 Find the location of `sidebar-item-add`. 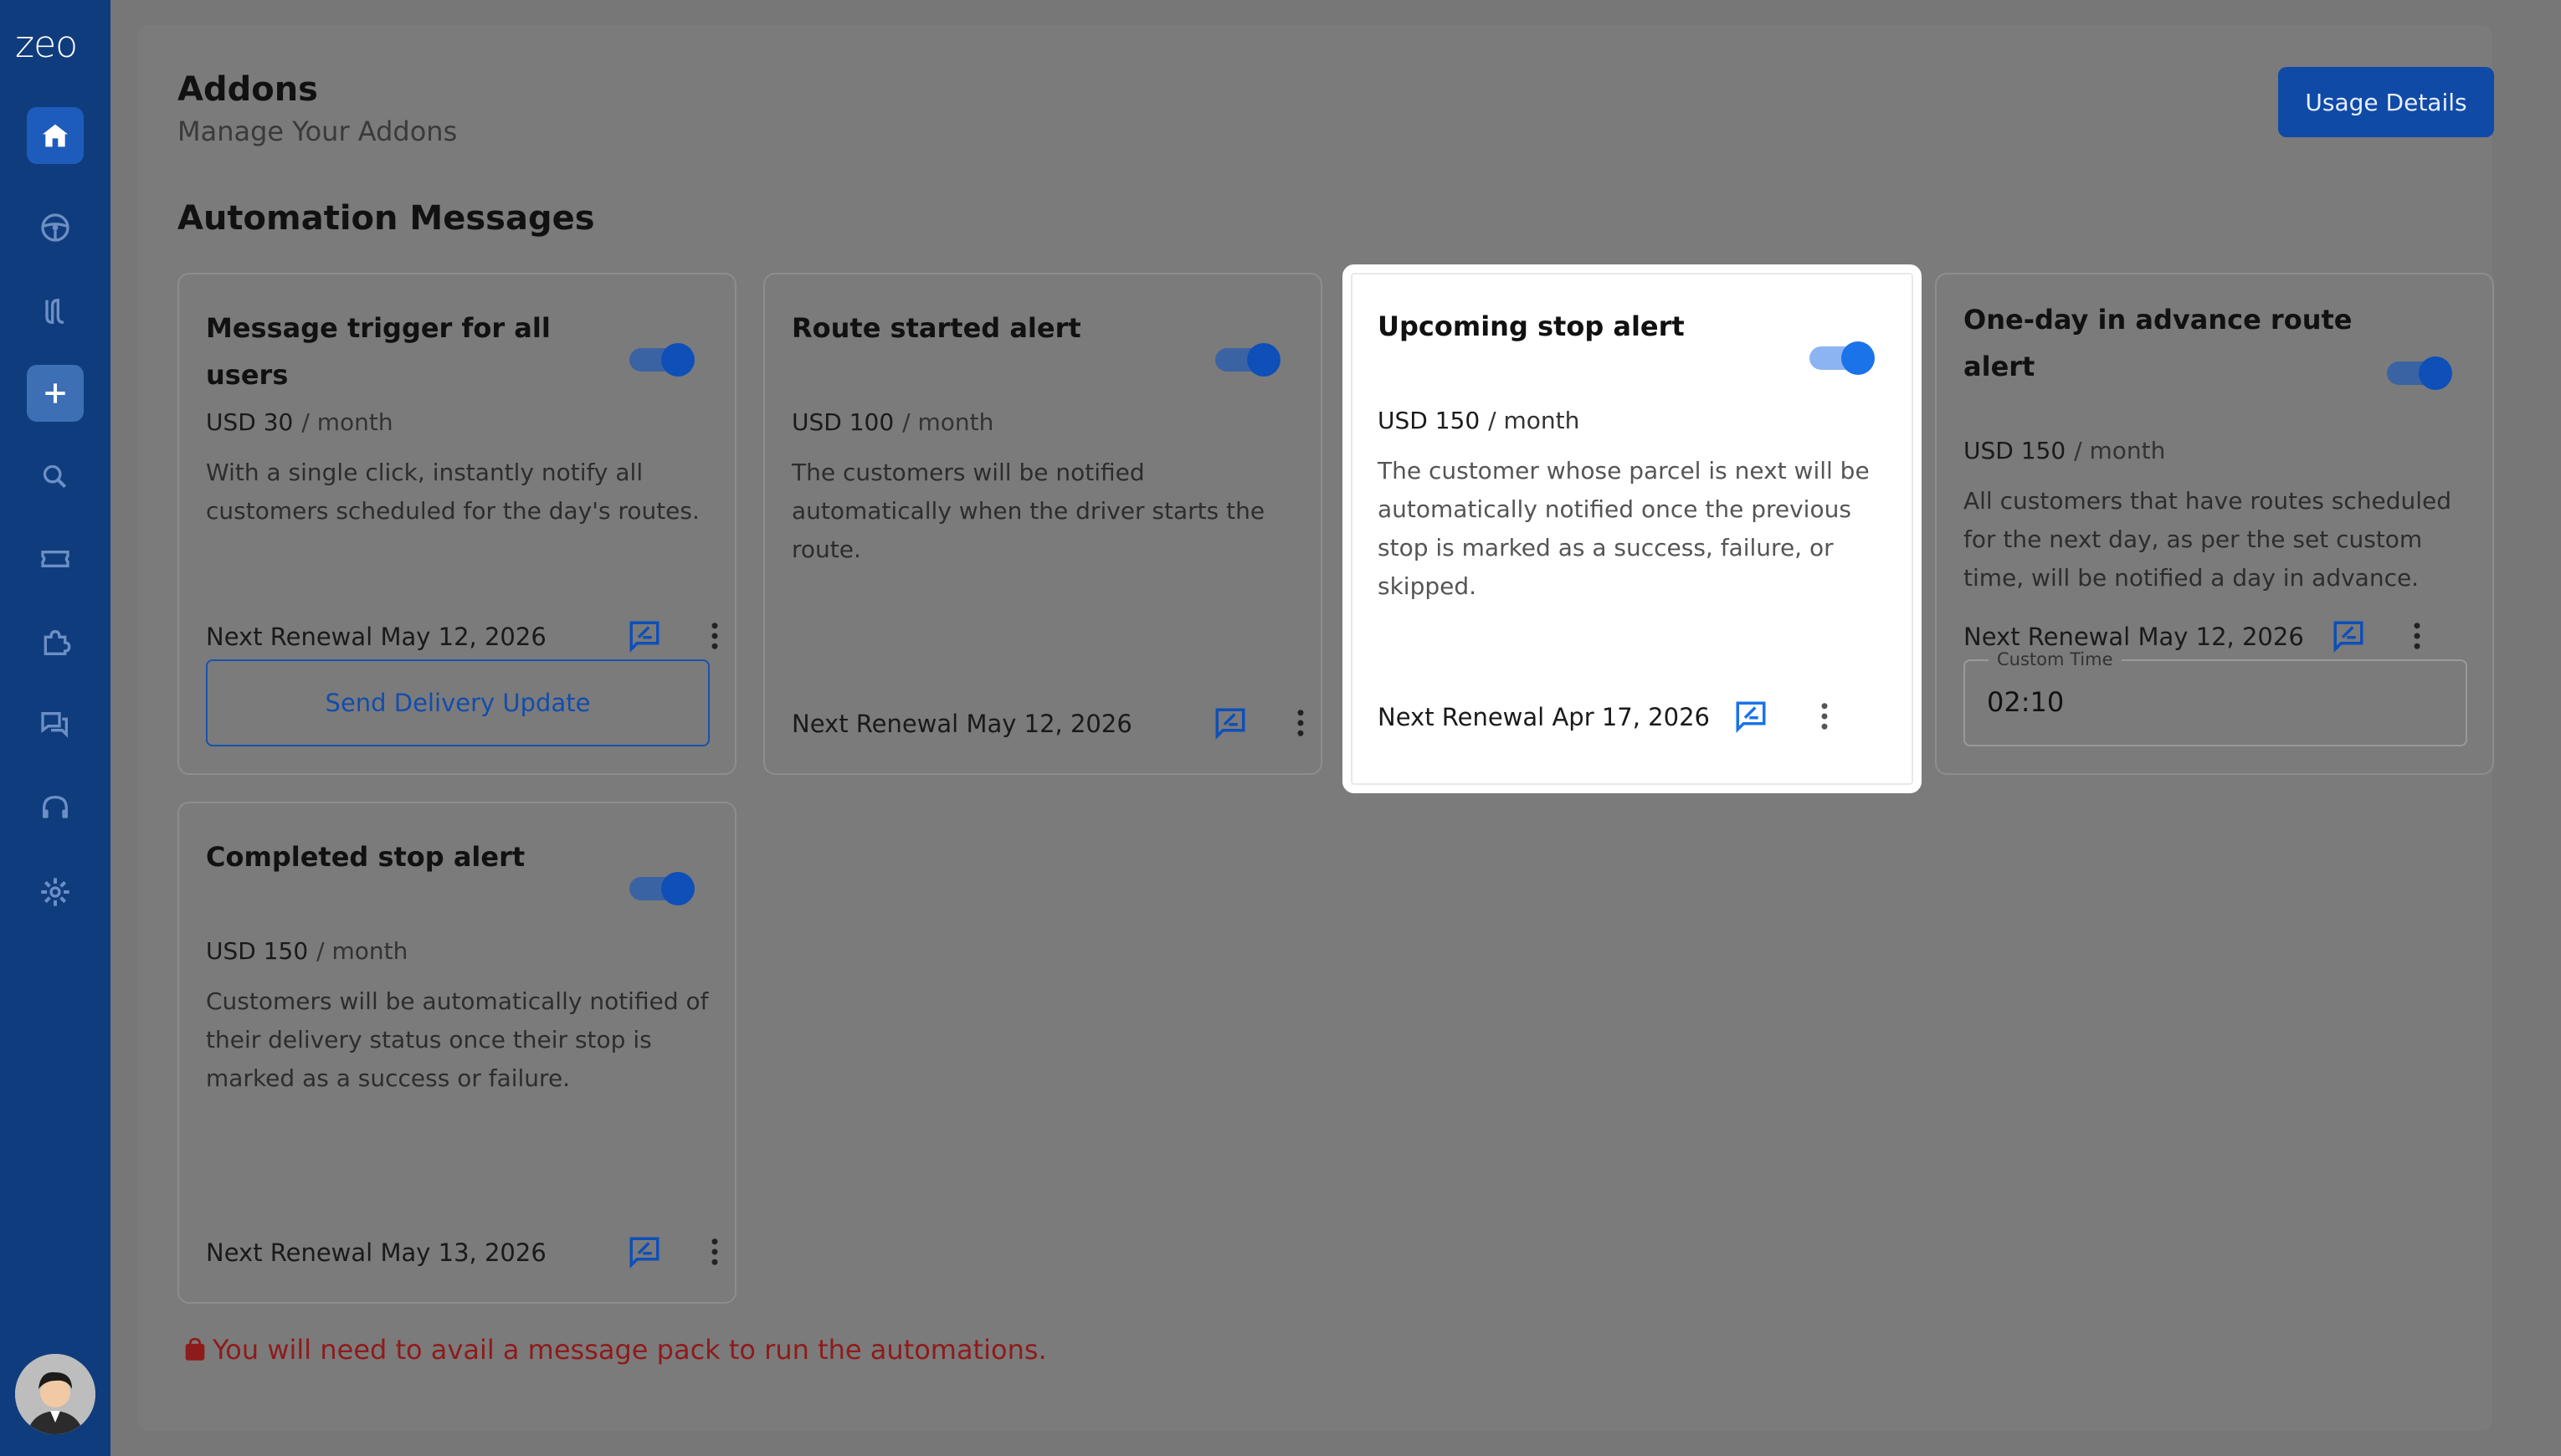

sidebar-item-add is located at coordinates (55, 393).